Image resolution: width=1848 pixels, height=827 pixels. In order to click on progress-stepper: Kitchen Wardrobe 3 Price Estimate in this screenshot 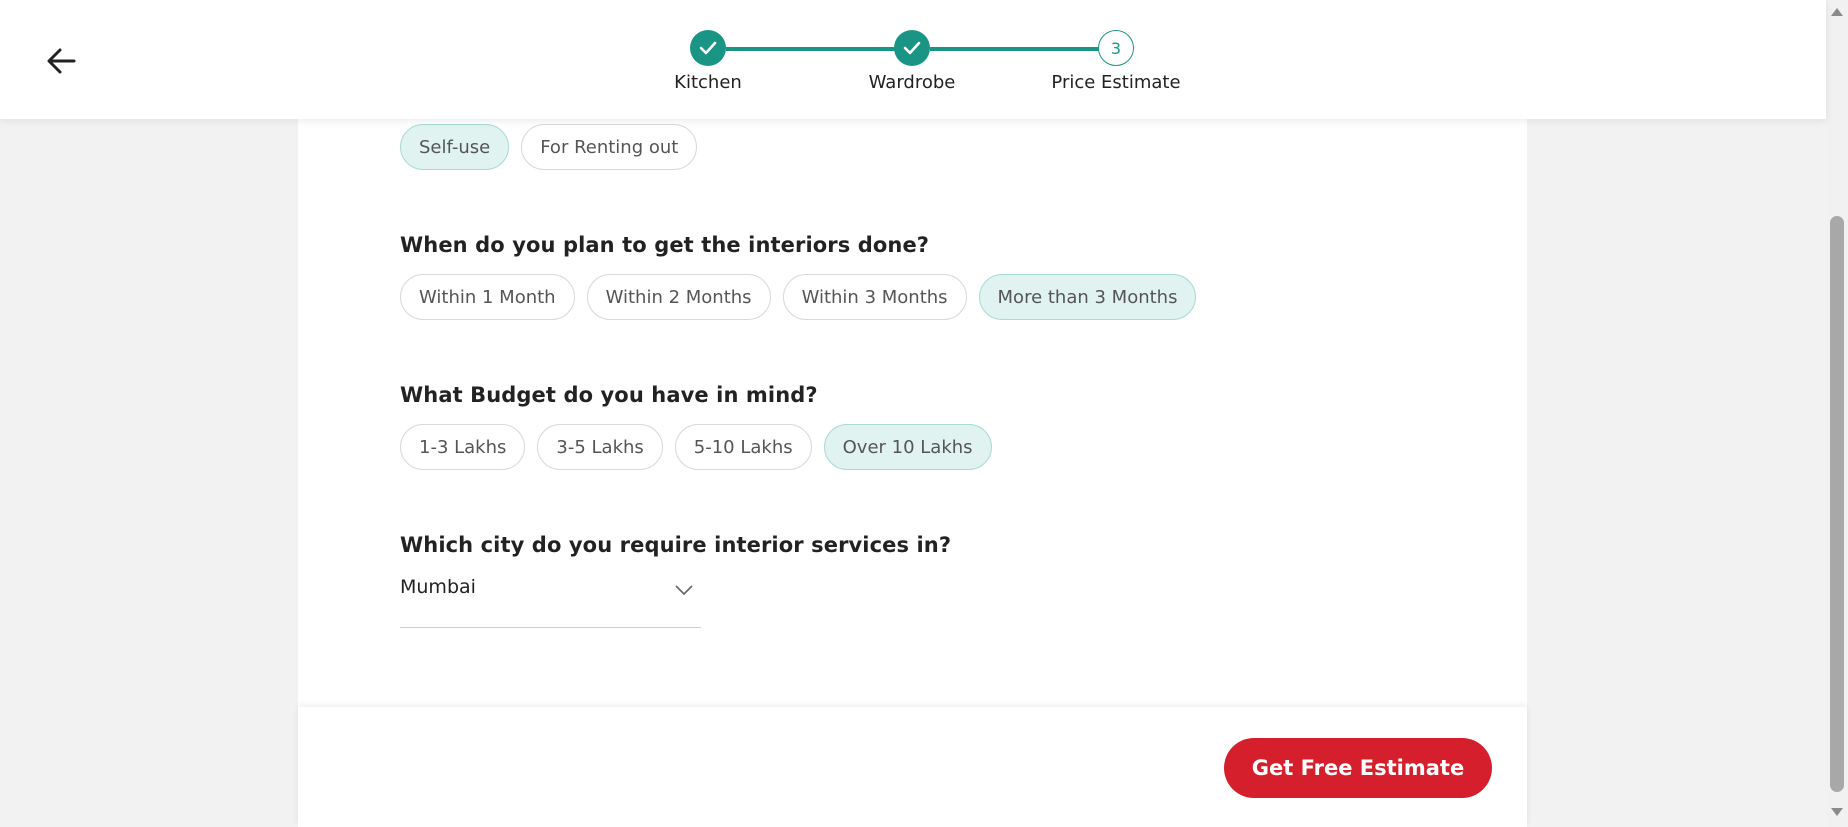, I will do `click(913, 59)`.